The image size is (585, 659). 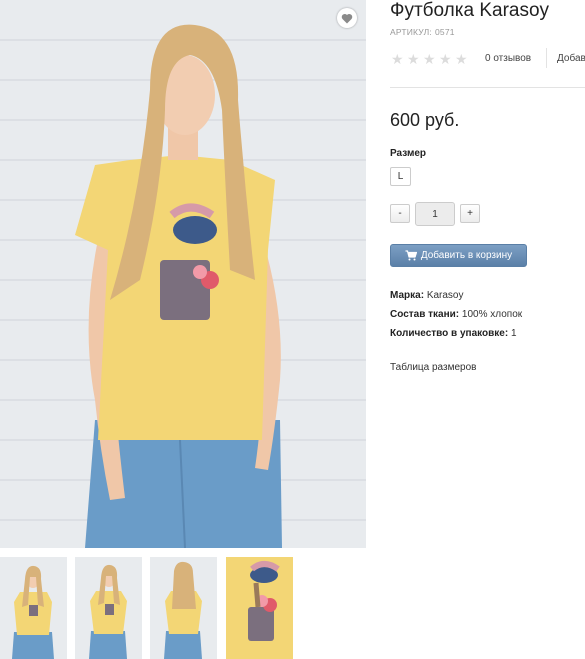 I want to click on rating-stars: ★ ★ ★ ★ ★, so click(x=430, y=59).